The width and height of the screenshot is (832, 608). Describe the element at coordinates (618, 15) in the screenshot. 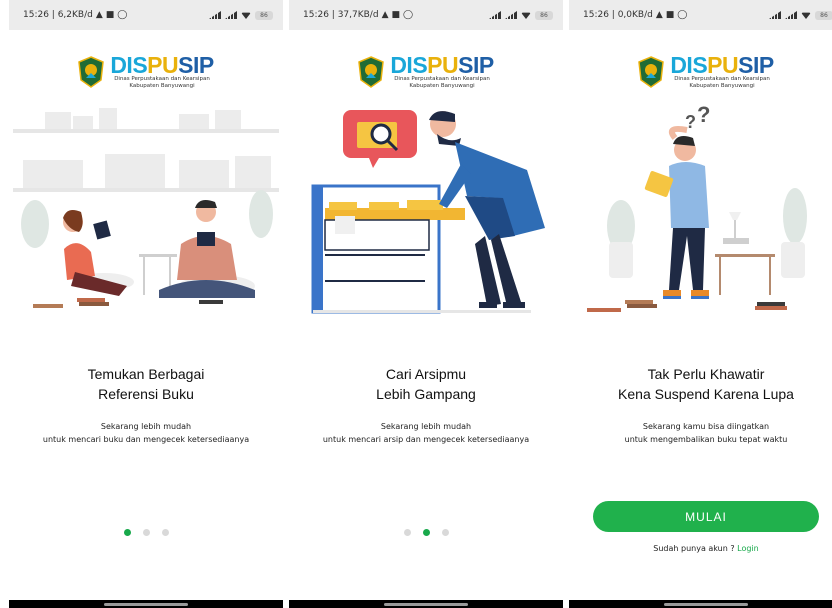

I see `status-time: 15:26 | 0,0KB/d` at that location.